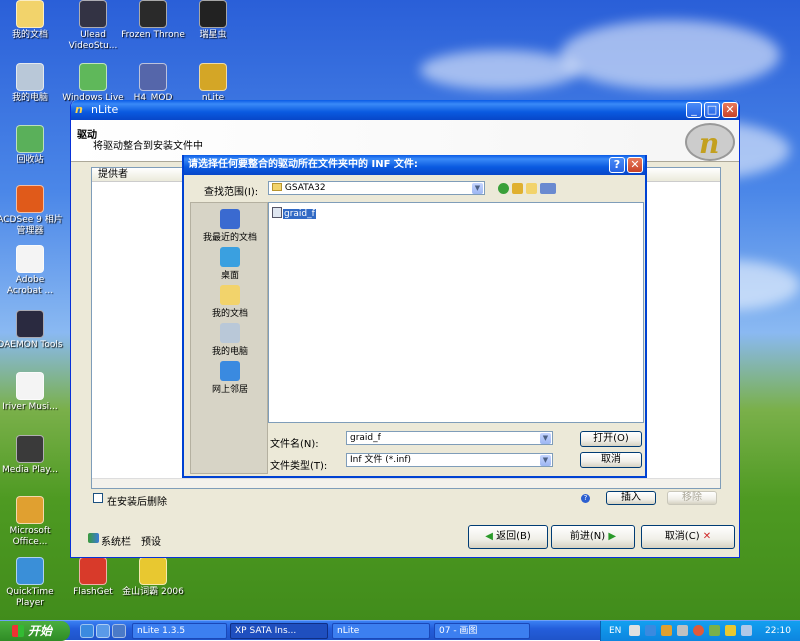 The width and height of the screenshot is (800, 641). Describe the element at coordinates (30, 449) in the screenshot. I see `media-player-icon` at that location.